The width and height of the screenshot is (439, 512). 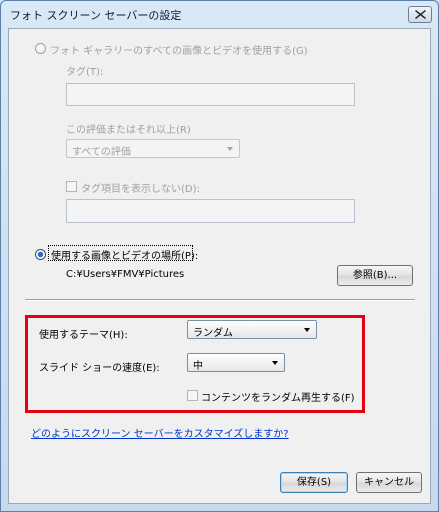 I want to click on save-button: 保存(S), so click(x=314, y=482).